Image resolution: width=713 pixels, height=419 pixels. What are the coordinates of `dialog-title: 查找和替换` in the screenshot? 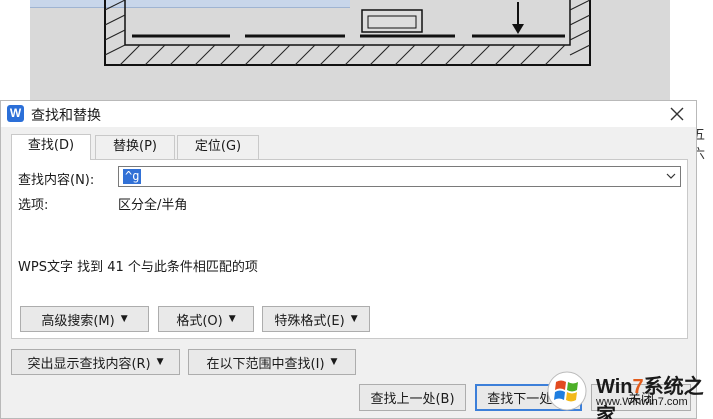 It's located at (66, 116).